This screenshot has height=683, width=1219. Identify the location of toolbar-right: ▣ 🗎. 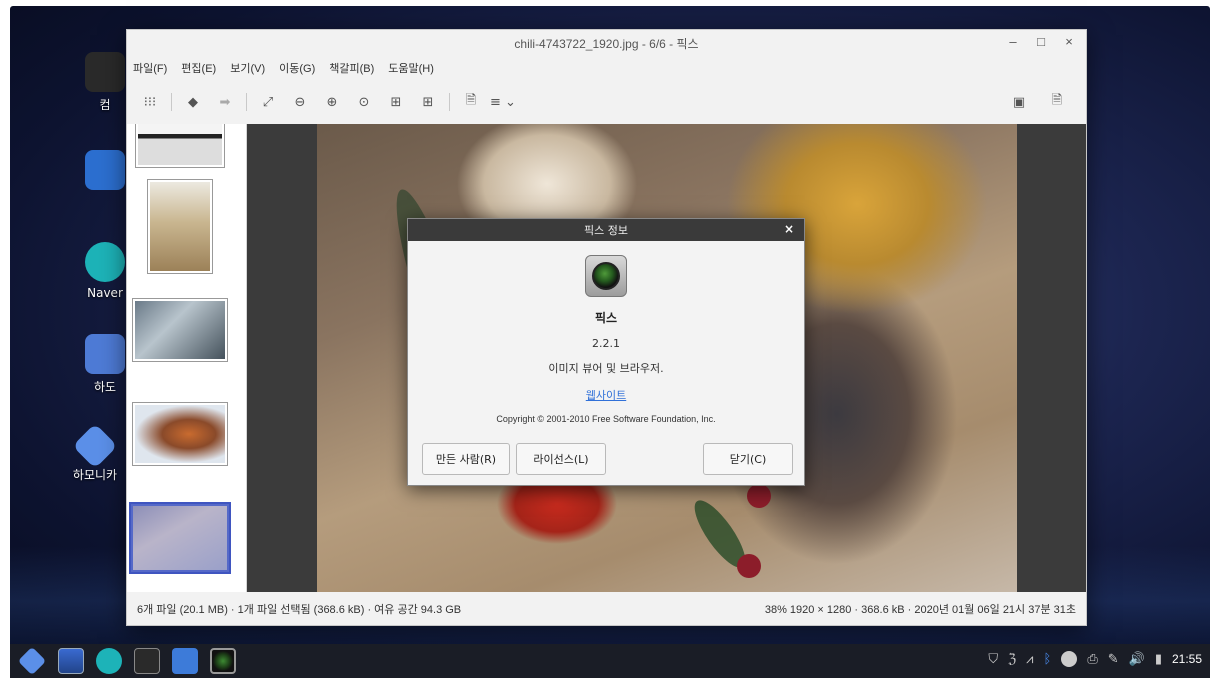
(1041, 102).